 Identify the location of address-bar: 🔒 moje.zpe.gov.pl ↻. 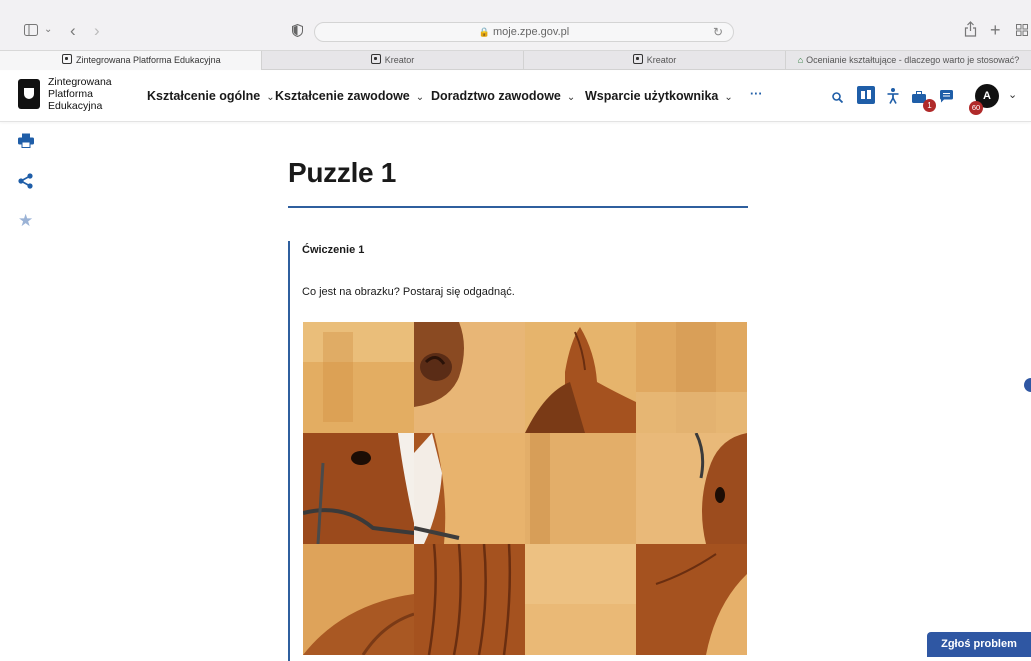
(524, 32).